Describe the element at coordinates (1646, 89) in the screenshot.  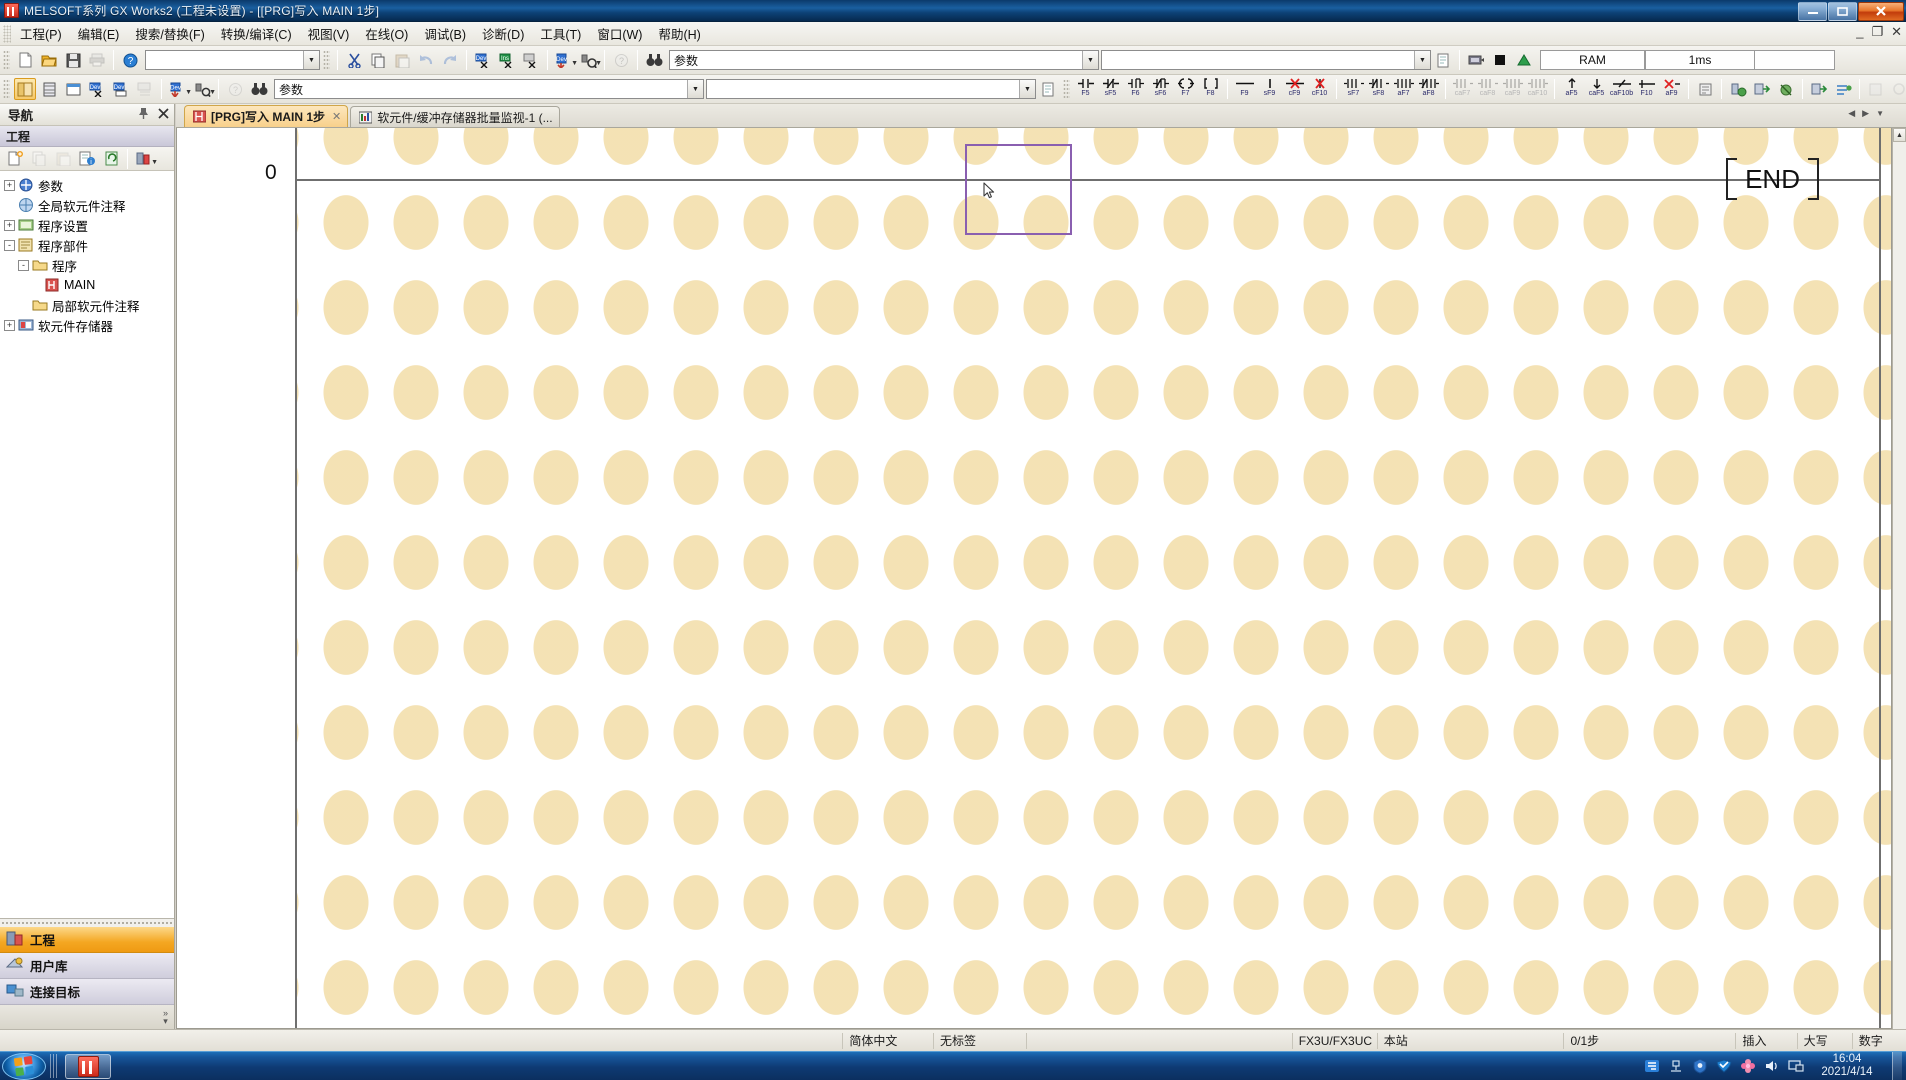
I see `compare-operation-button: F10` at that location.